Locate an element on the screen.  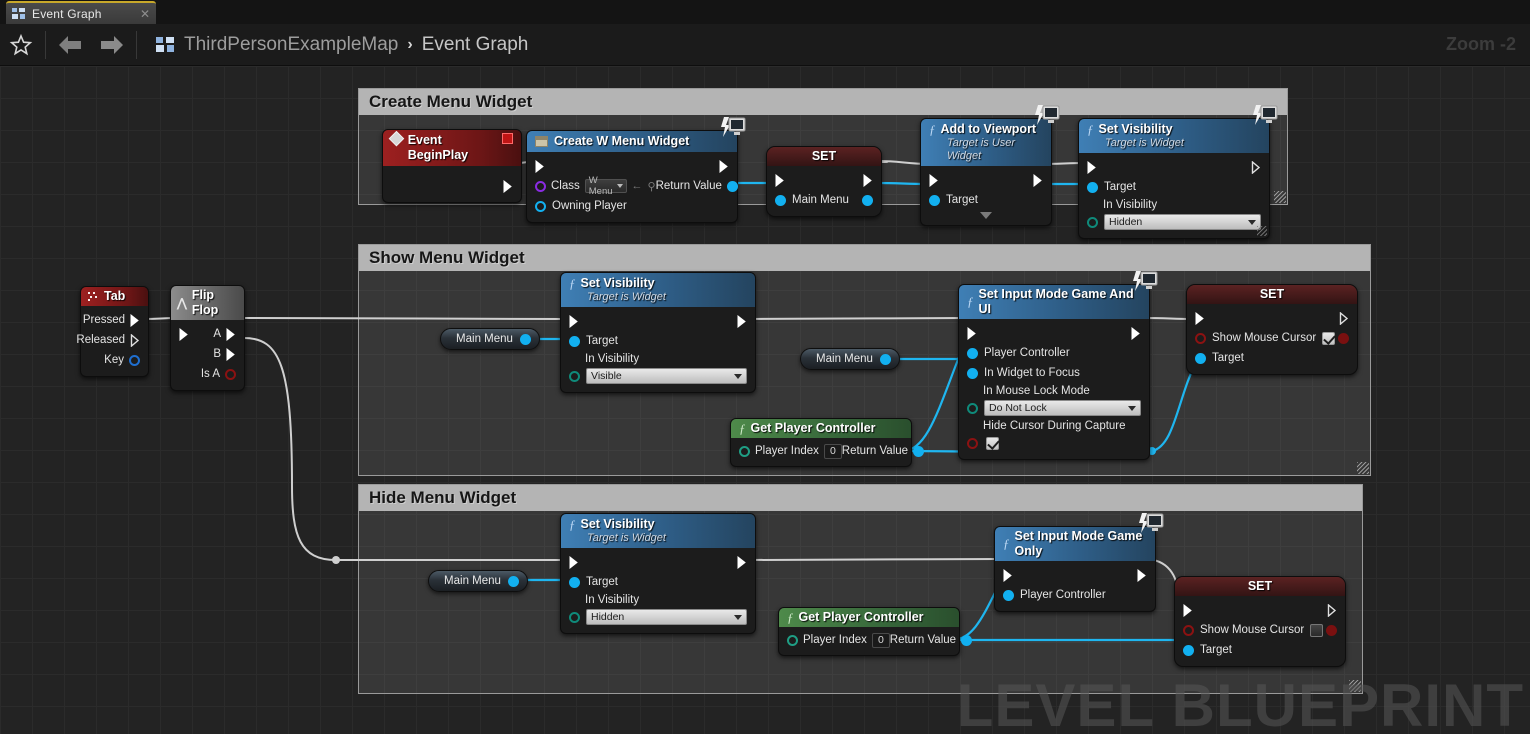
pin-in-widget-to-focus is located at coordinates (972, 373).